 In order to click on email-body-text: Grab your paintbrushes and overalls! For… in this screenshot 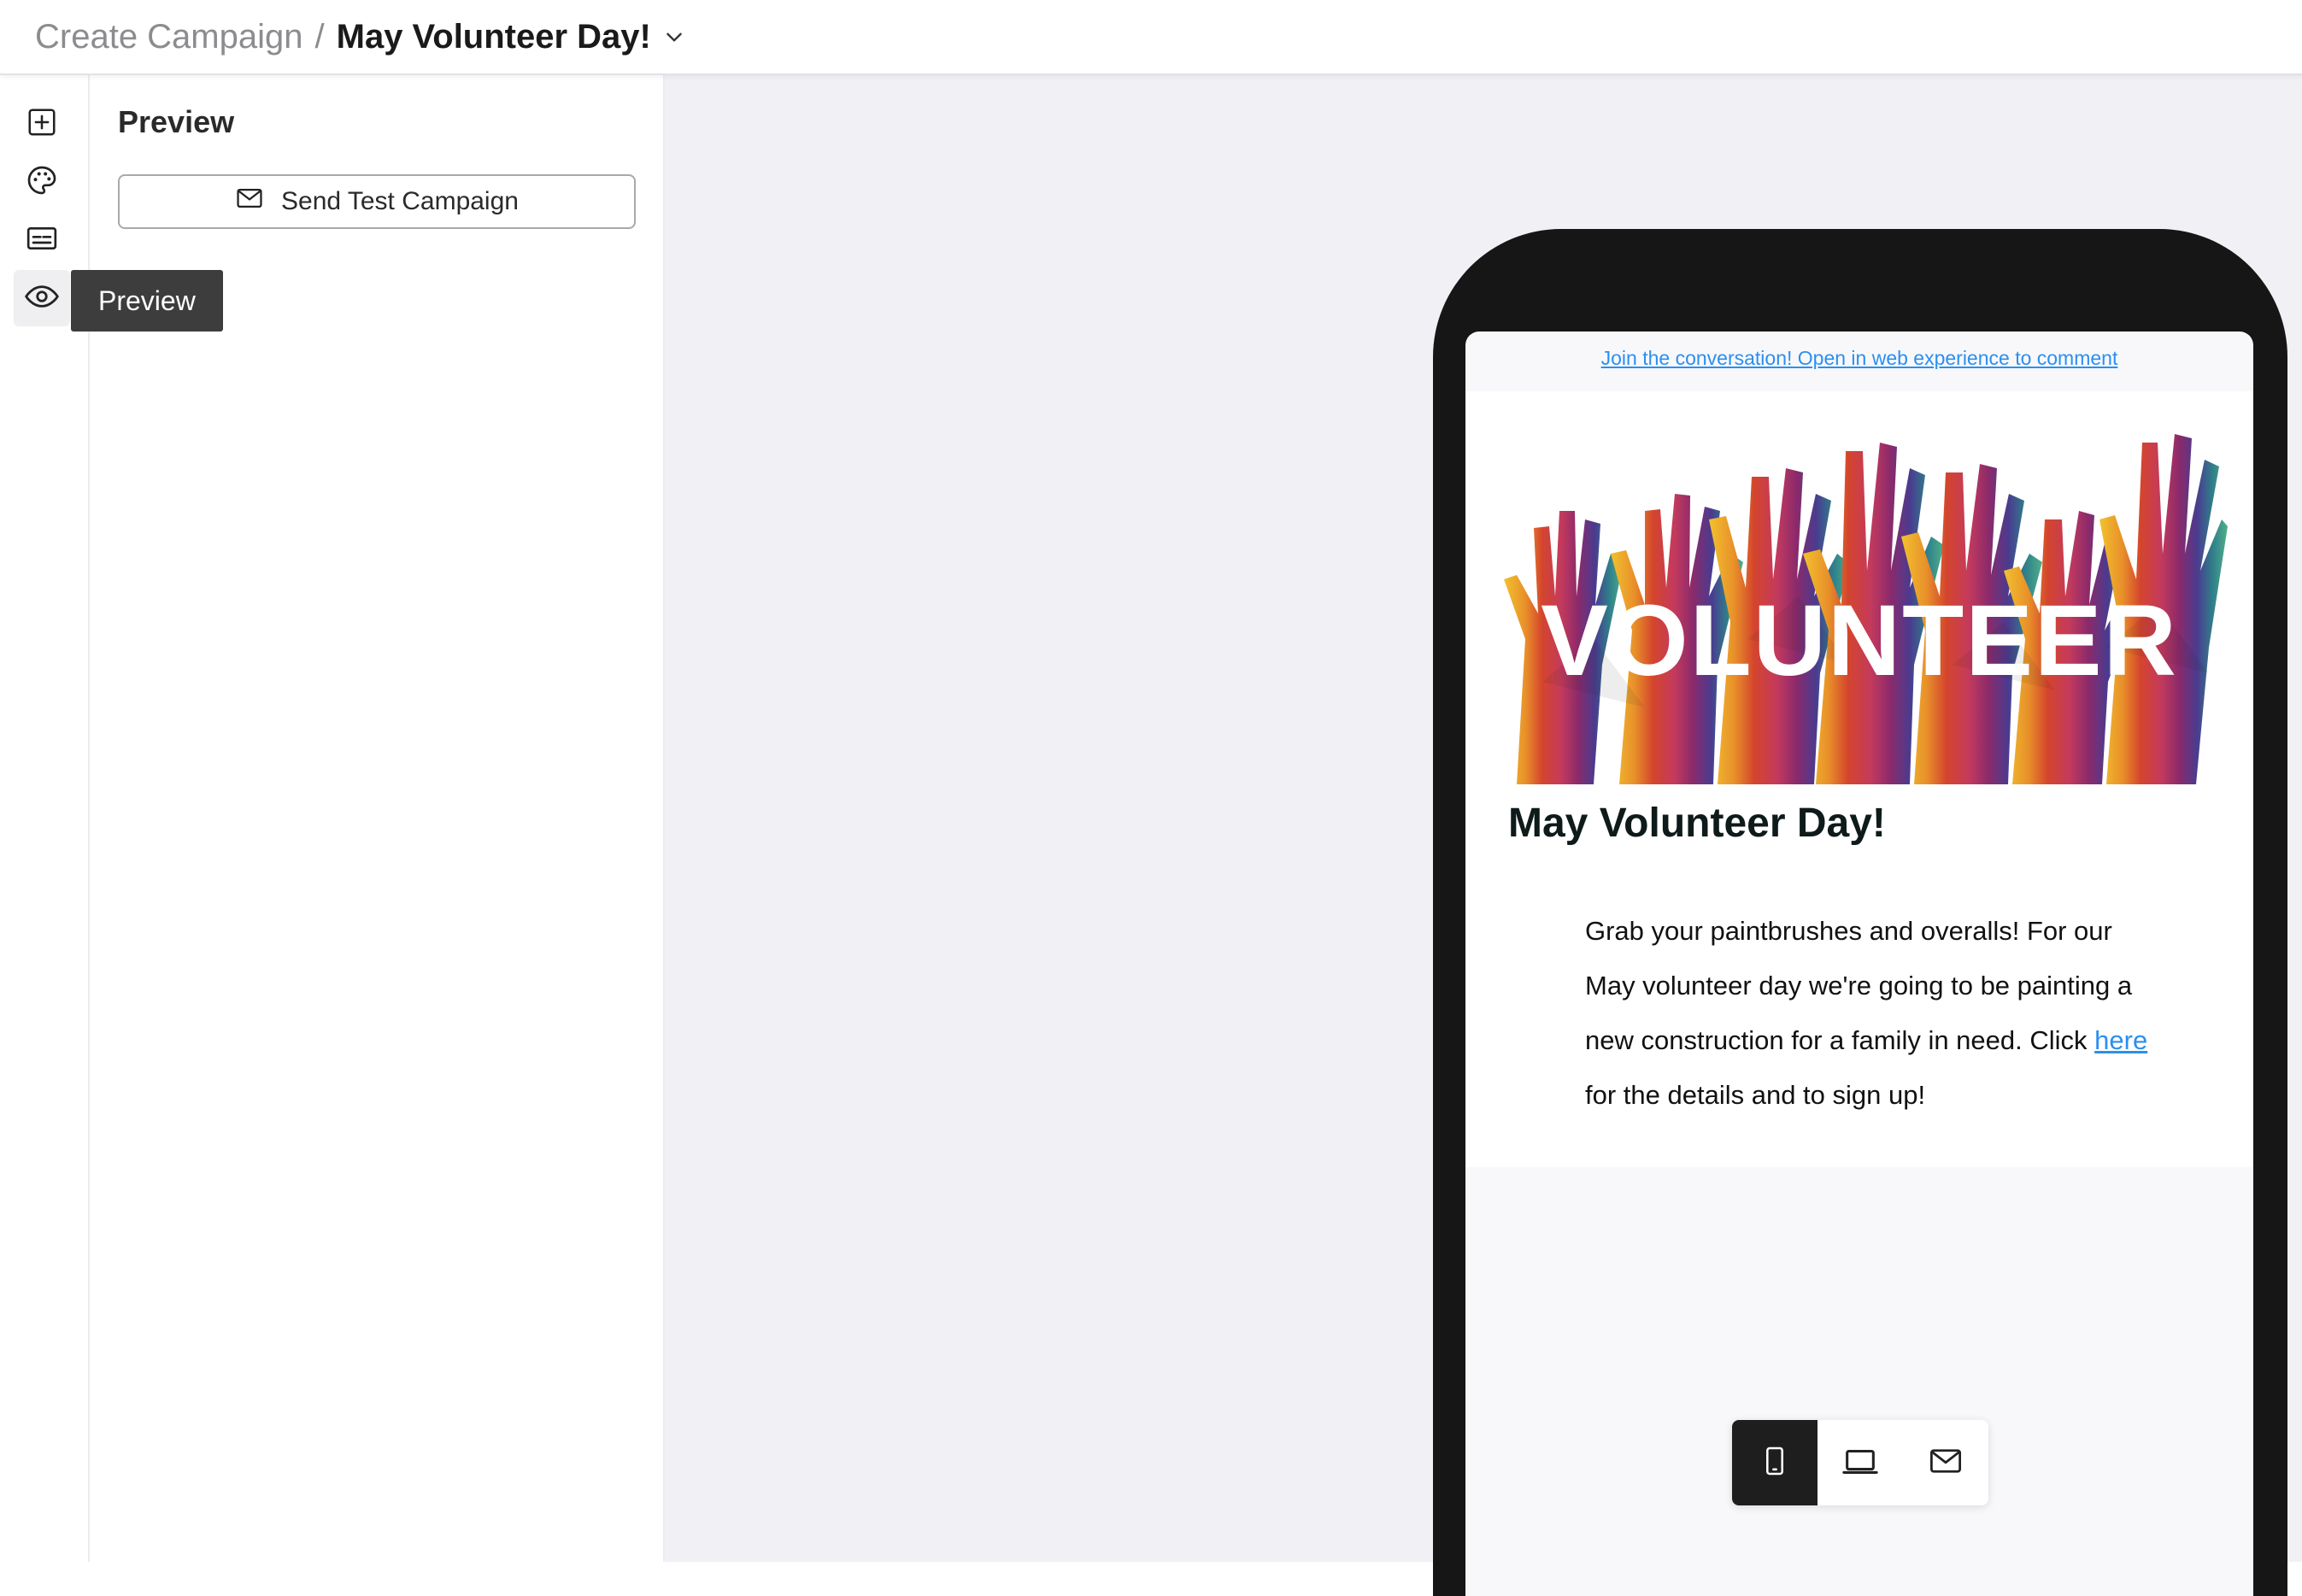, I will do `click(1859, 985)`.